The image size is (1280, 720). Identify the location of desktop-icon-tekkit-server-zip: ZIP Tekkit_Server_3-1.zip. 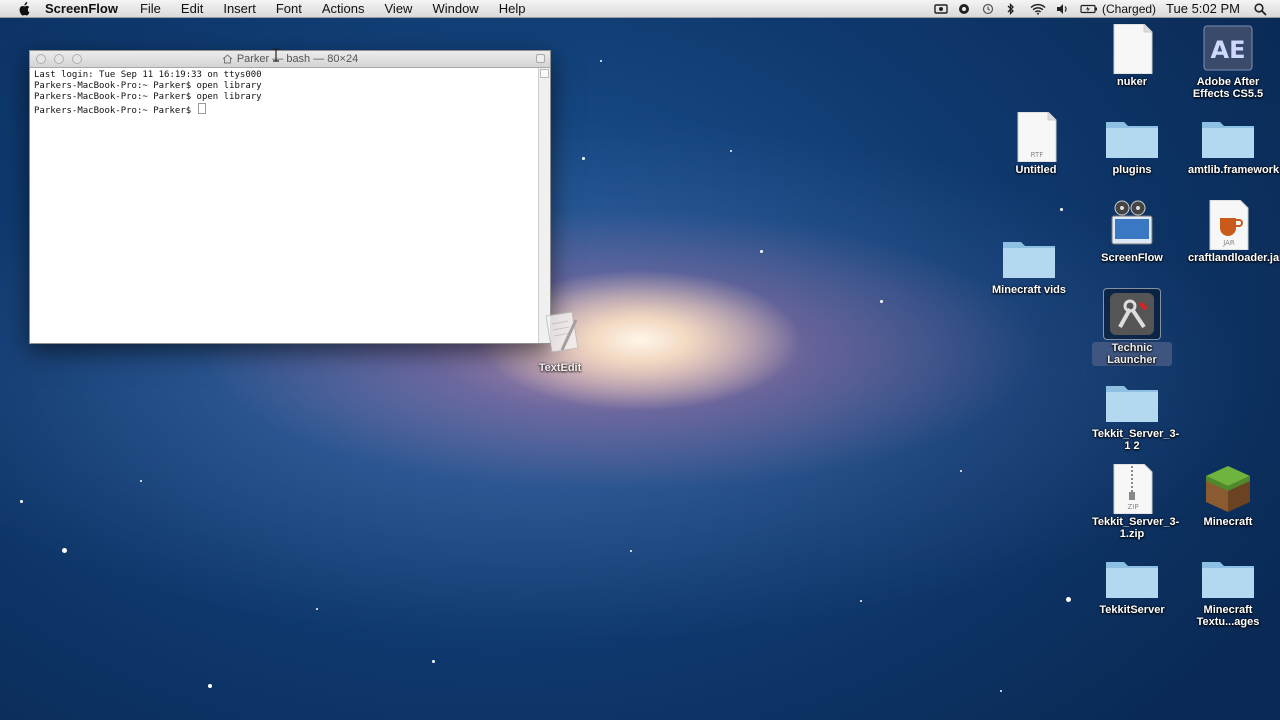
(1136, 501).